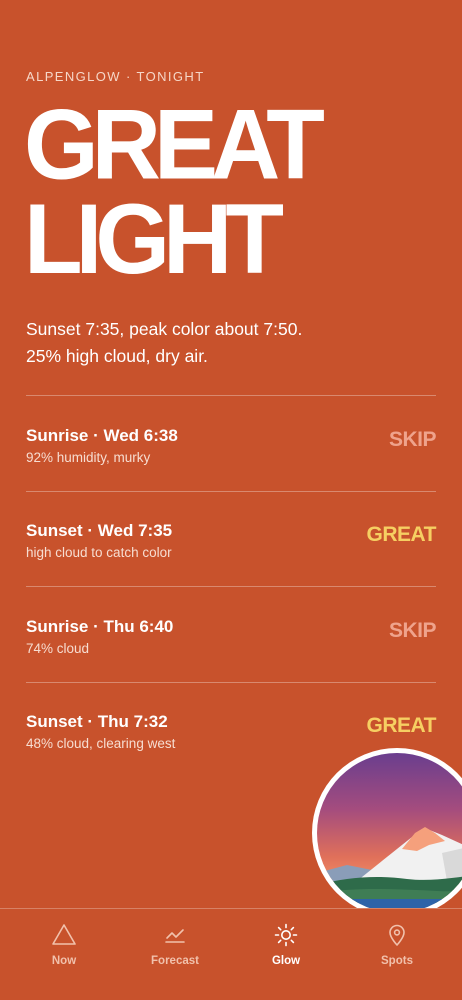 The image size is (462, 1000). Describe the element at coordinates (286, 954) in the screenshot. I see `tab-glow: Glow` at that location.